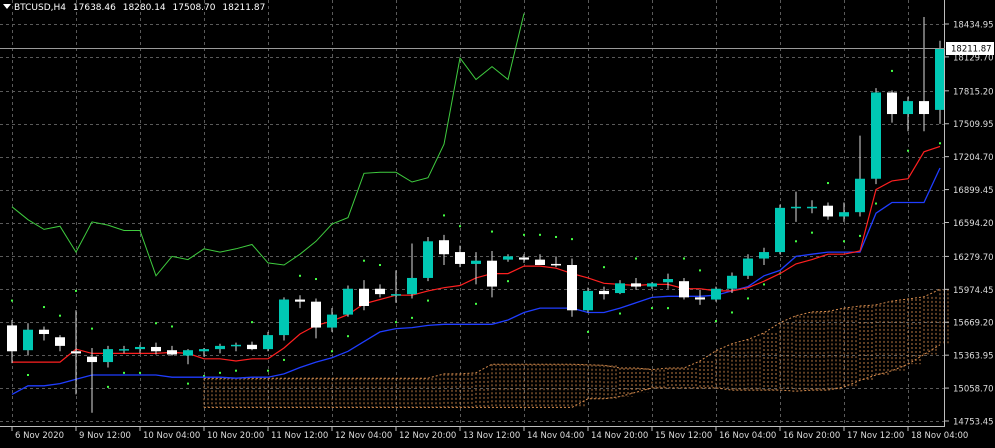 This screenshot has height=448, width=995. I want to click on time-tick-label: 12 Nov 20:00, so click(427, 436).